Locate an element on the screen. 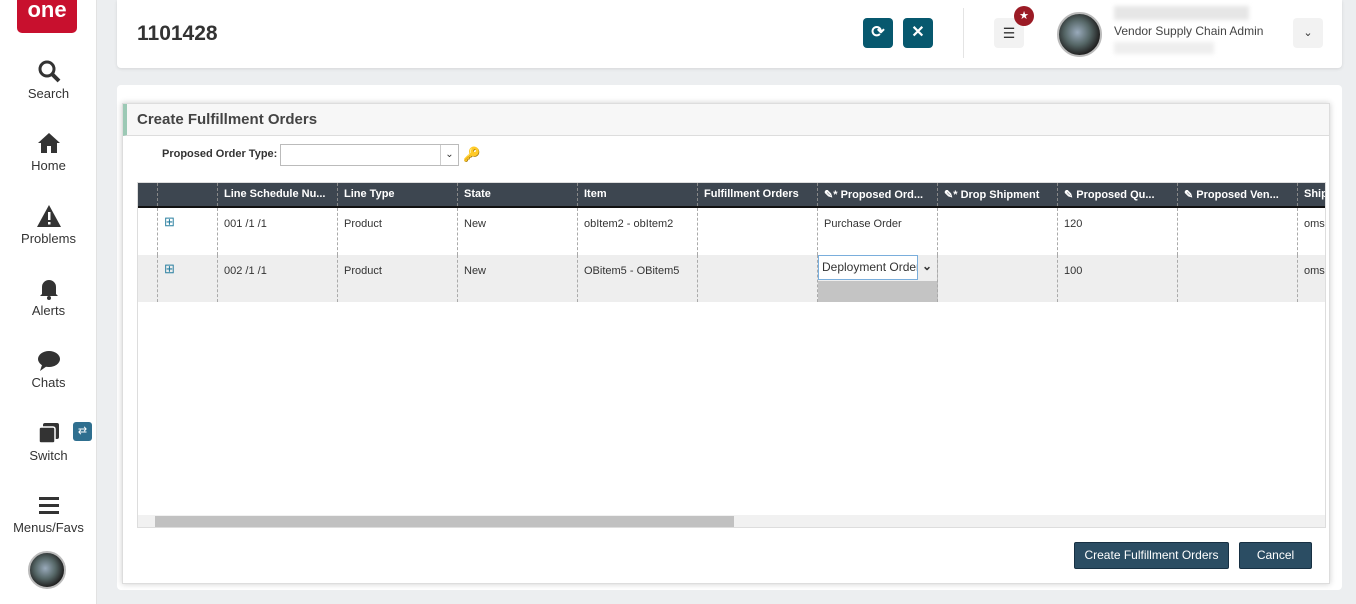 Image resolution: width=1356 pixels, height=604 pixels. refresh-button: ⟳ is located at coordinates (878, 33).